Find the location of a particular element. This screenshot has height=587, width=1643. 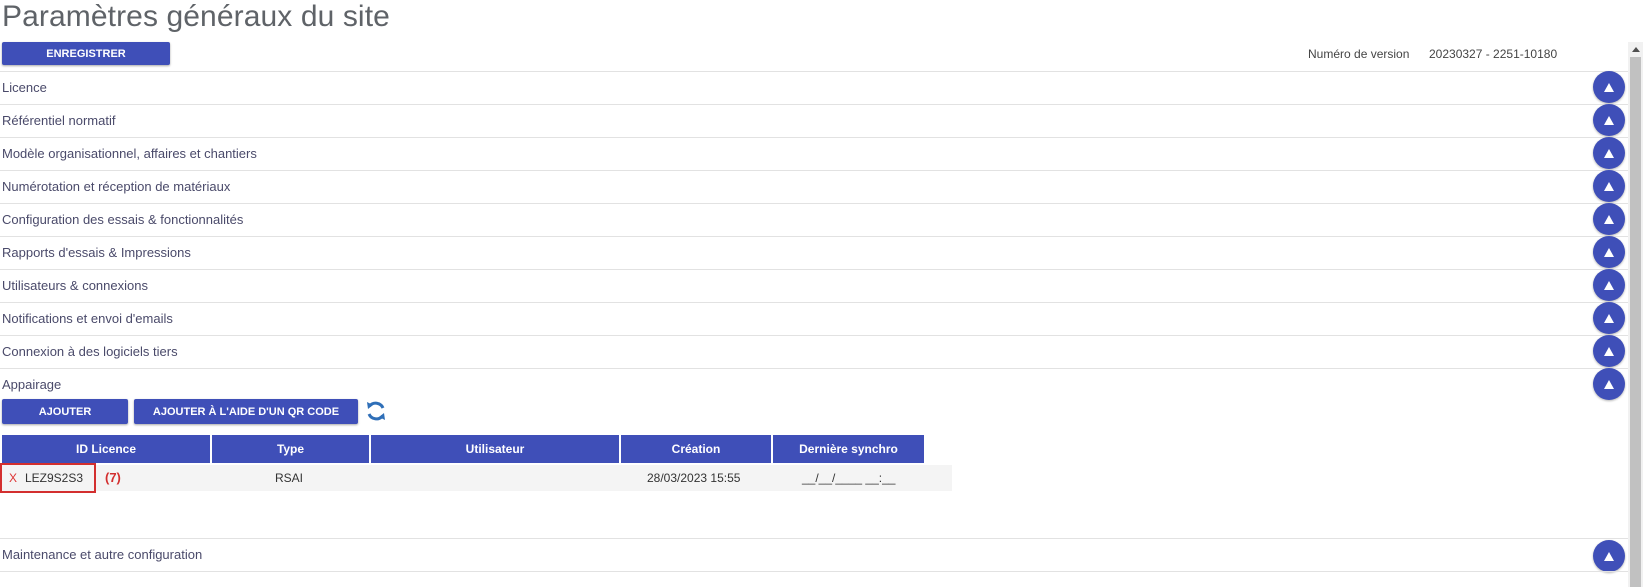

vertical-scrollbar is located at coordinates (1635, 314).